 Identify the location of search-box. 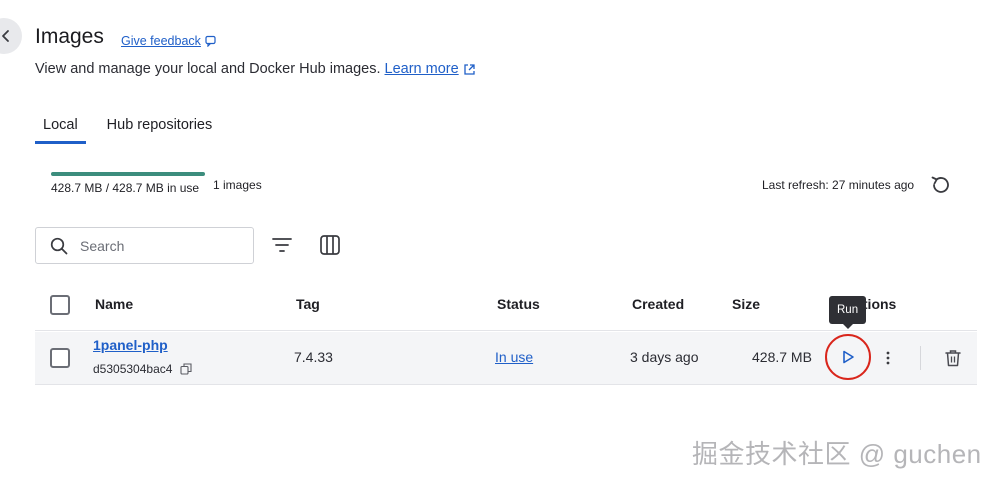
(144, 245).